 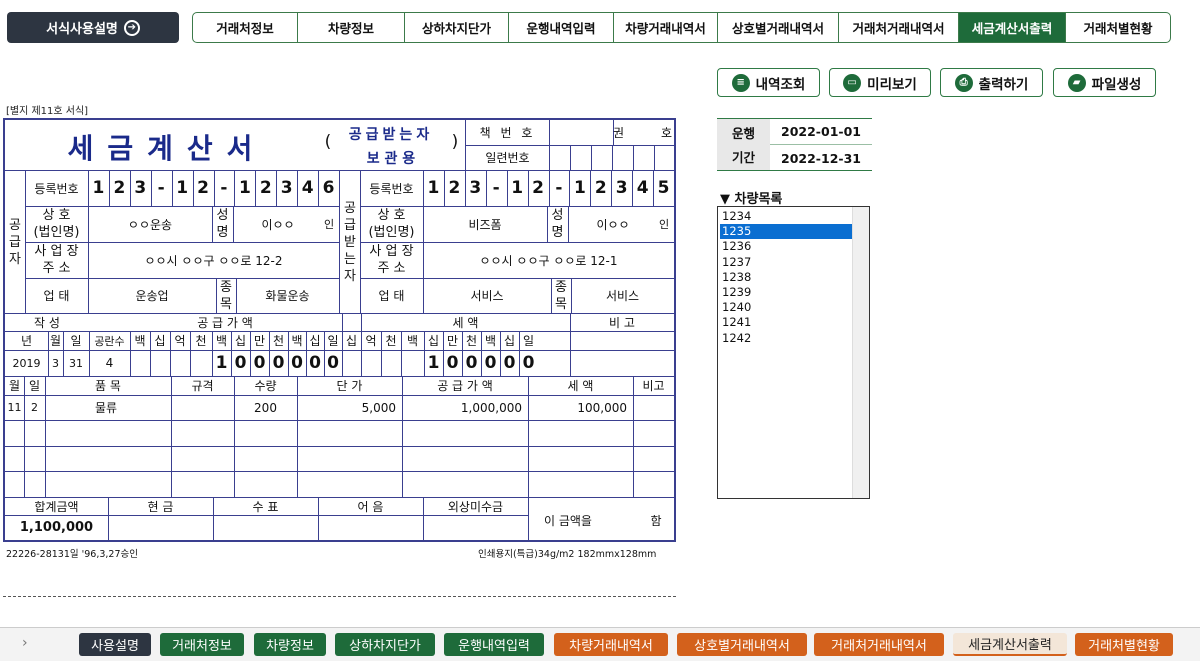 I want to click on top-tab-7: 거래처거래내역서, so click(x=899, y=27).